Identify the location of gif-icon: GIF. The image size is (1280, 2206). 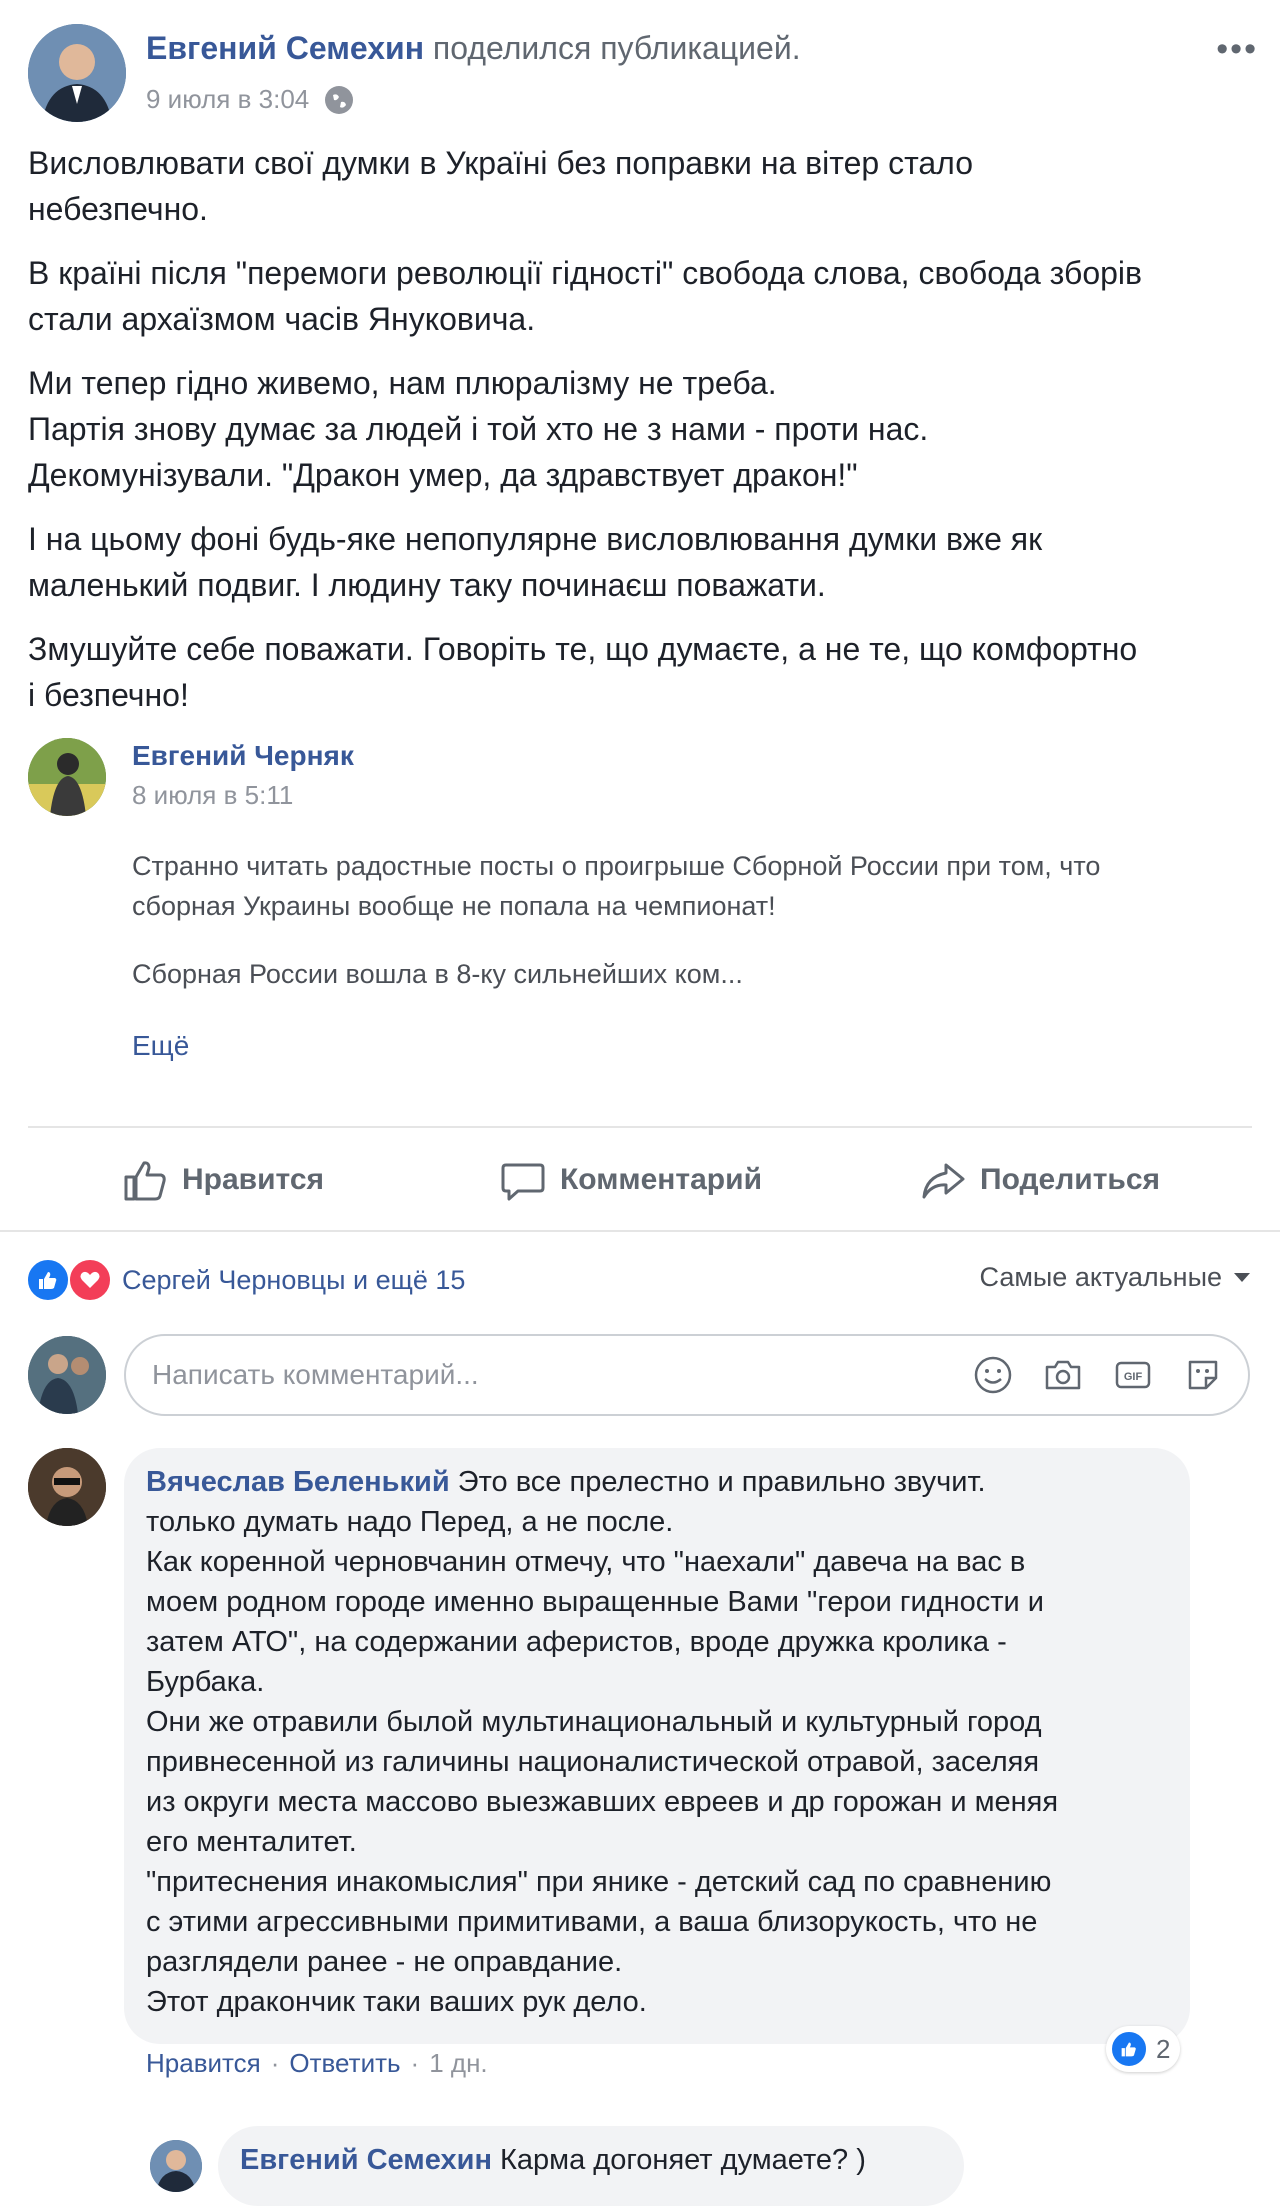
(1133, 1375).